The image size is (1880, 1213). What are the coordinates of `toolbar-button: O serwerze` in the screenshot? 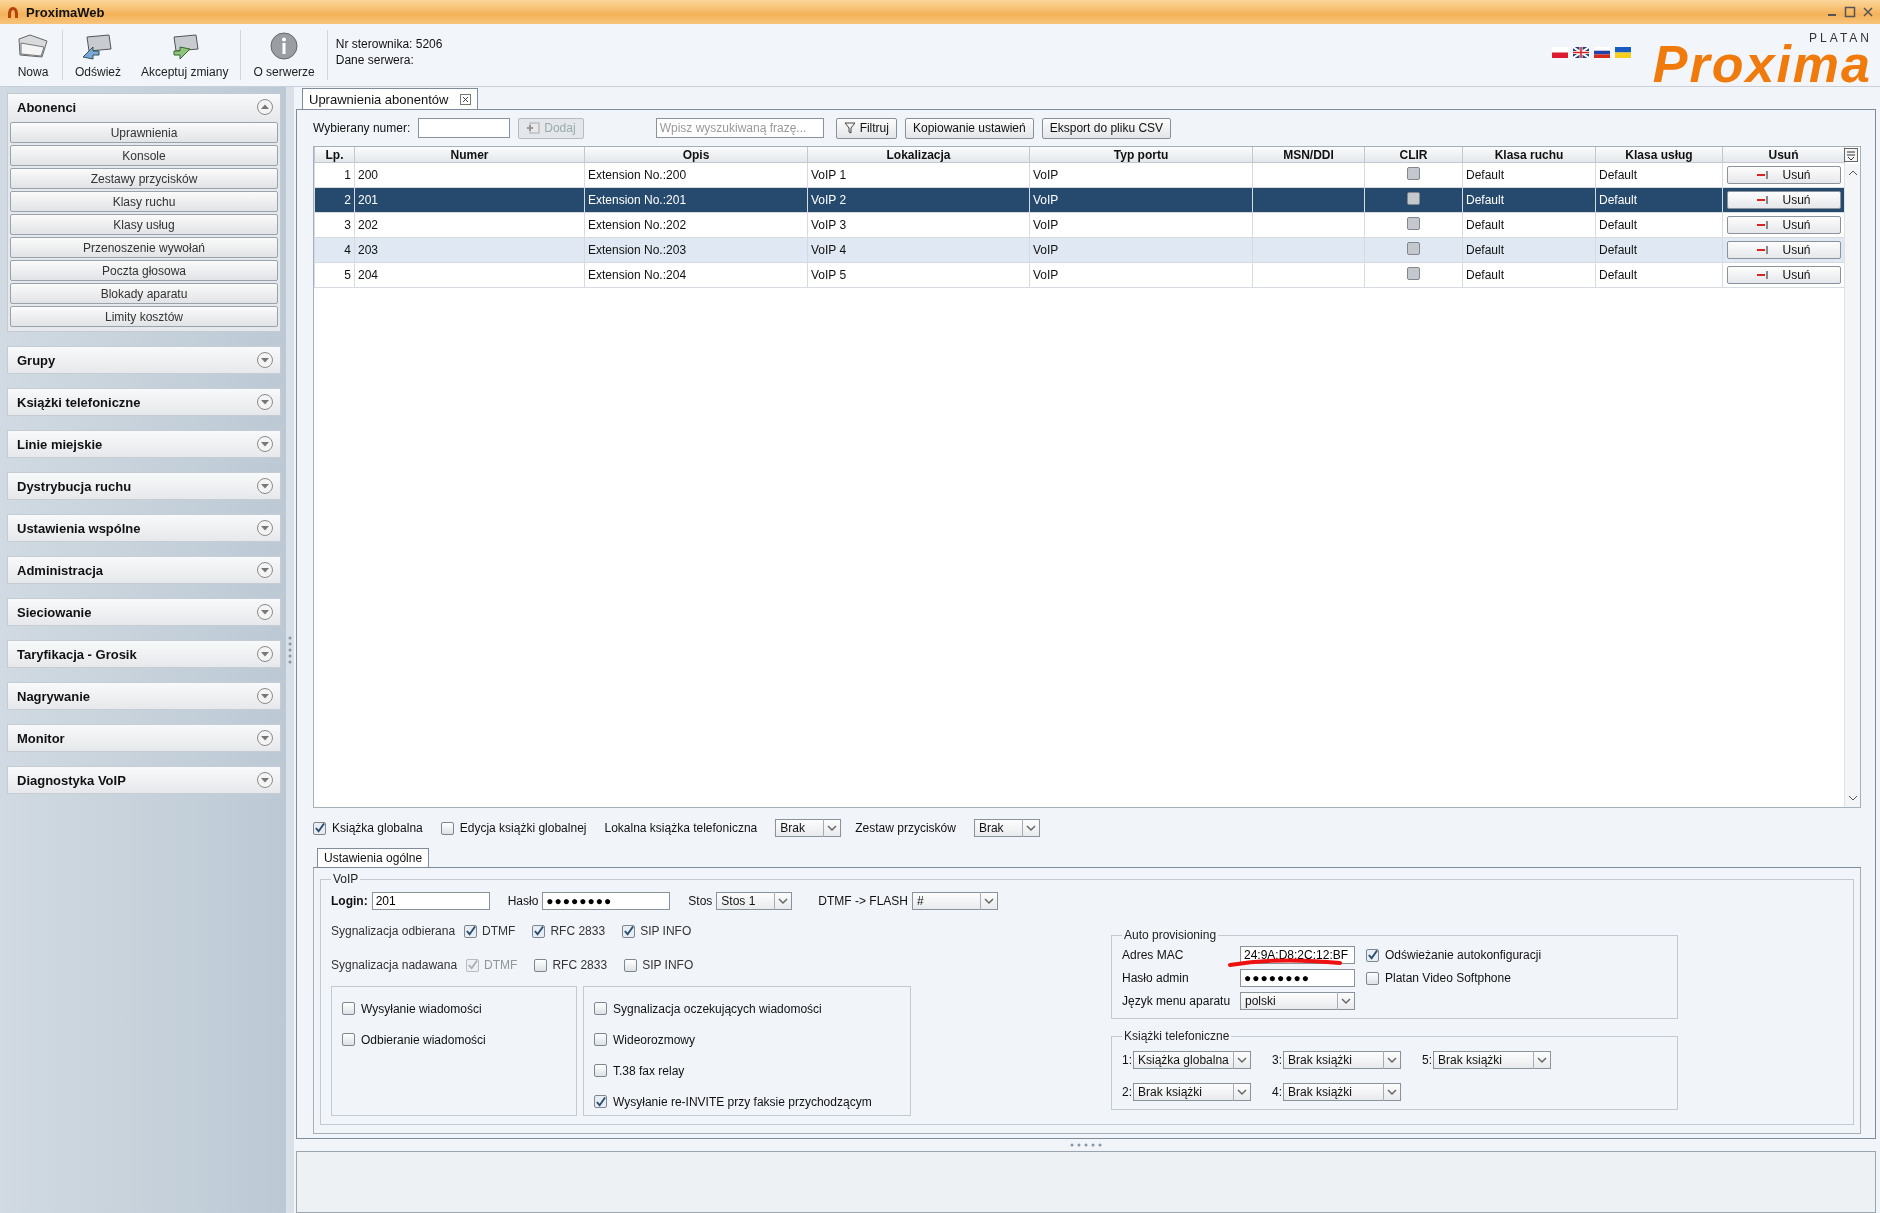 It's located at (284, 55).